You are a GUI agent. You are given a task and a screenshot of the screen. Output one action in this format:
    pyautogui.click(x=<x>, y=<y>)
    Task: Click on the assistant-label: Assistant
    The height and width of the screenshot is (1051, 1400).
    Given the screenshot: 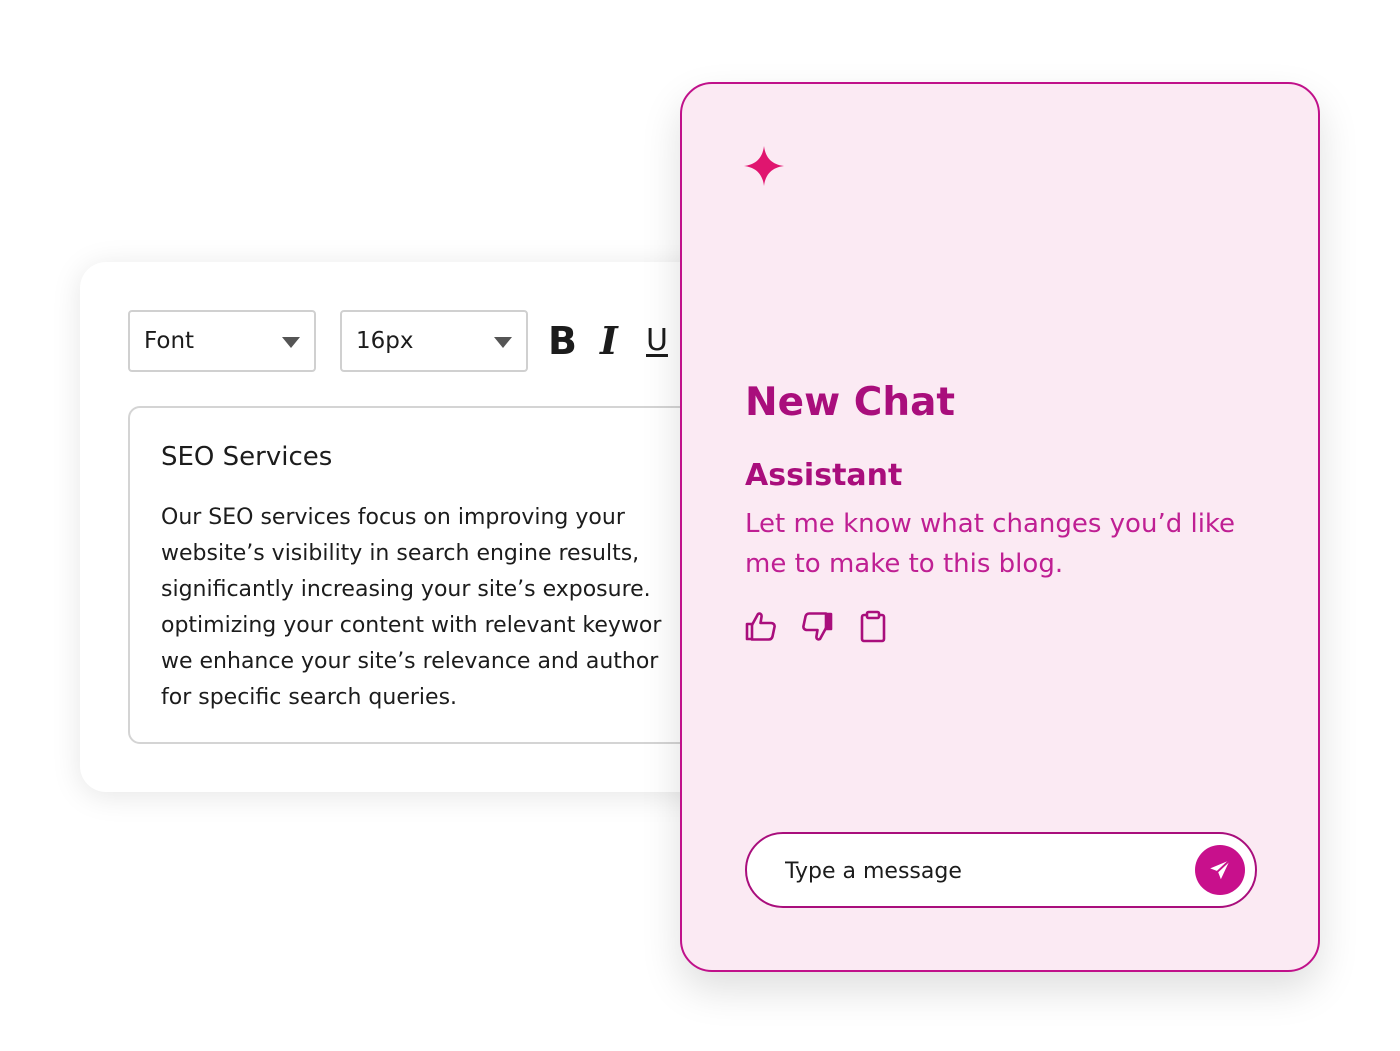 What is the action you would take?
    pyautogui.click(x=824, y=475)
    